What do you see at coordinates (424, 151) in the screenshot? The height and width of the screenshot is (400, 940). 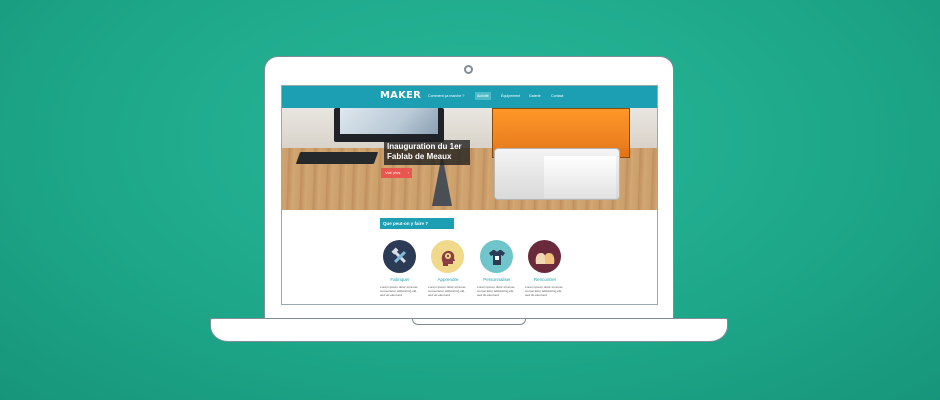 I see `hero-title: Inauguration du 1er Fablab de Meaux` at bounding box center [424, 151].